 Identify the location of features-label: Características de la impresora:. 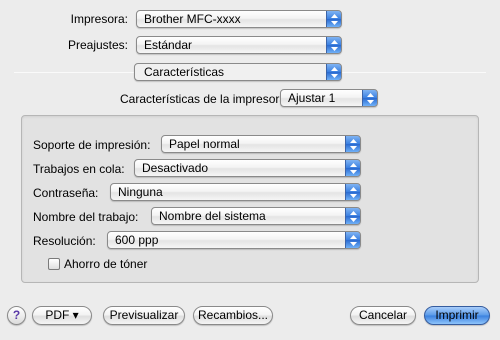
(205, 99).